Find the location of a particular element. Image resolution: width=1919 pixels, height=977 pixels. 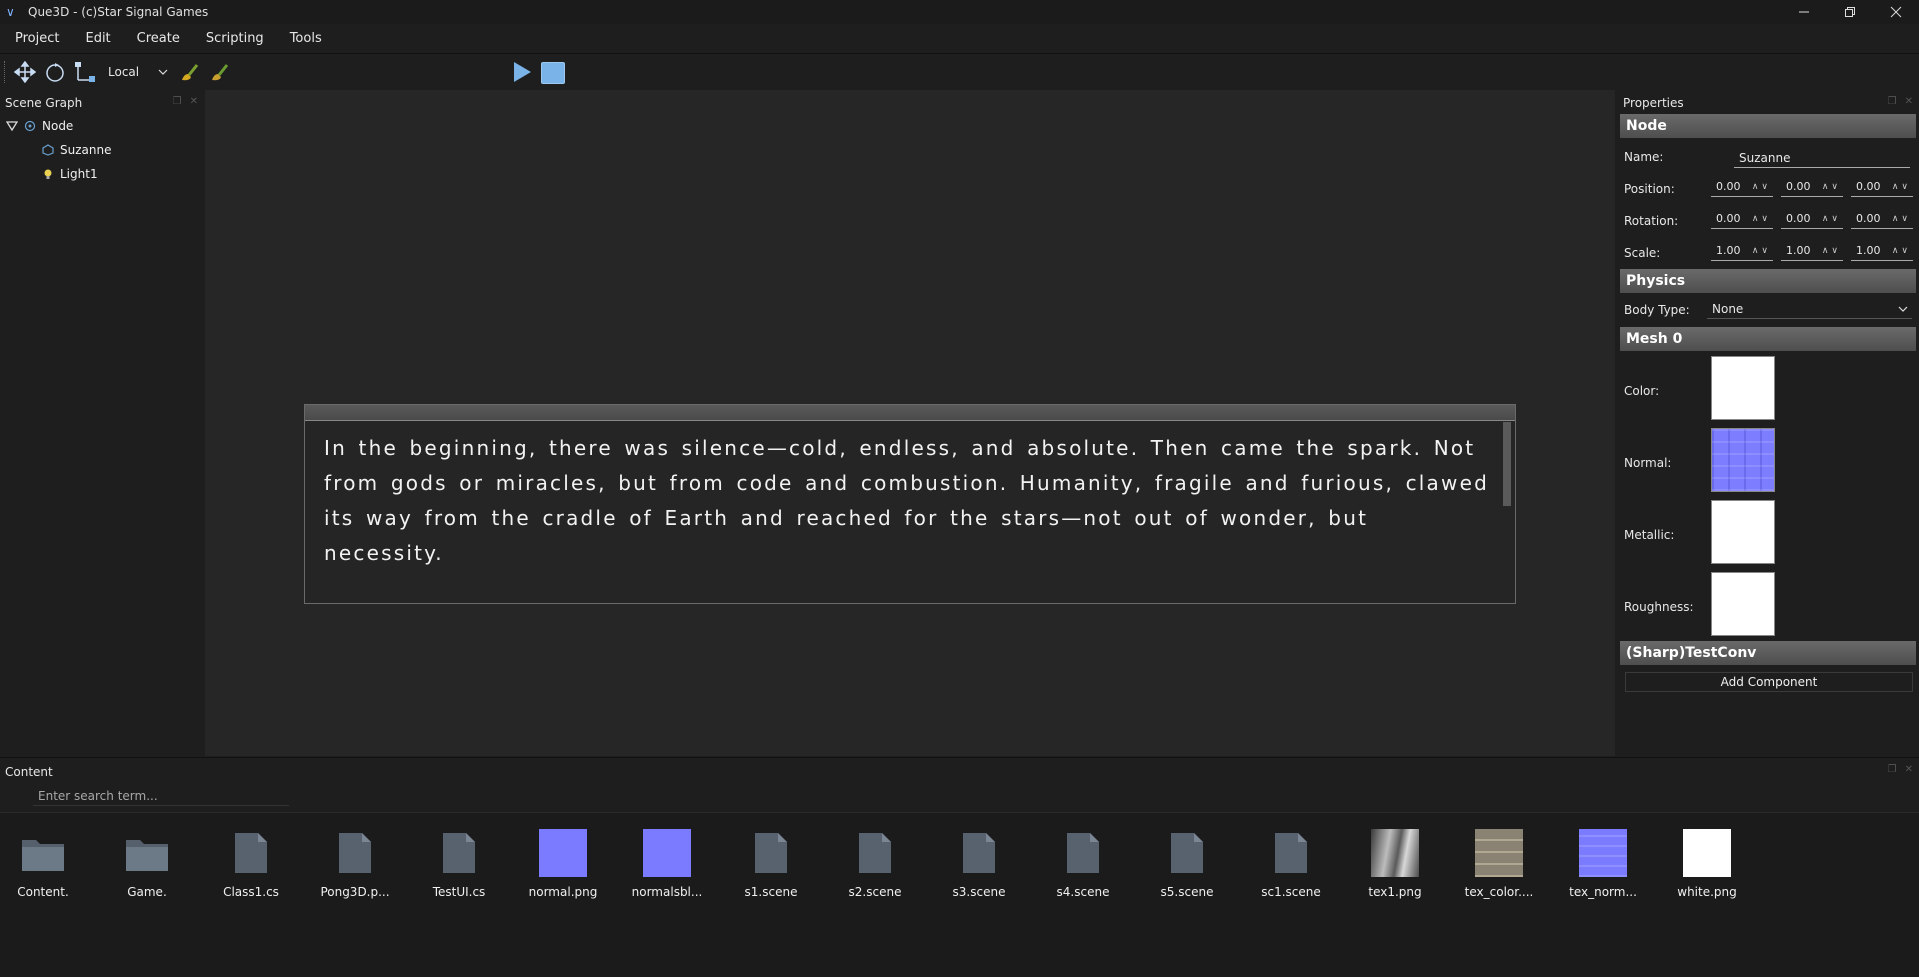

body-type-select: None is located at coordinates (1809, 309).